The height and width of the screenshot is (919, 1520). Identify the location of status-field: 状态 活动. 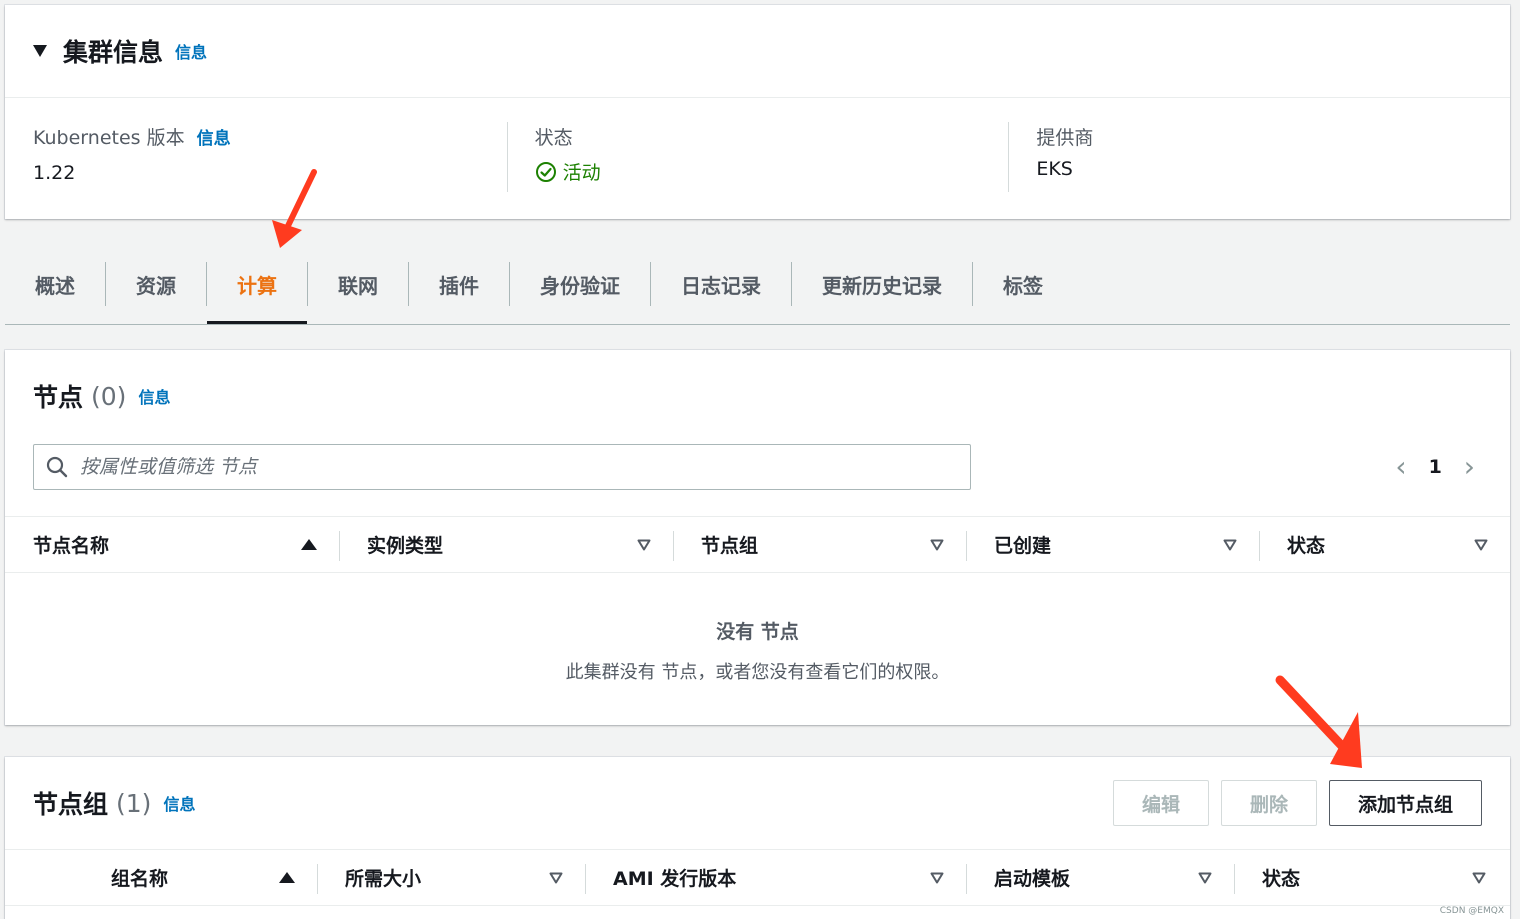
(757, 170).